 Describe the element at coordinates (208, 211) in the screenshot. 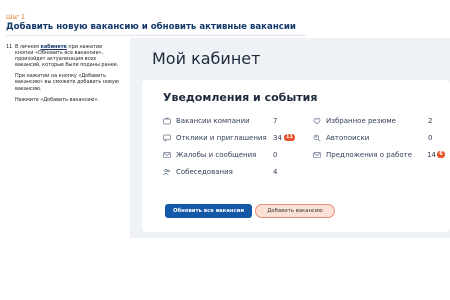

I see `update-all-vacancies-button: Обновить все вакансии` at that location.